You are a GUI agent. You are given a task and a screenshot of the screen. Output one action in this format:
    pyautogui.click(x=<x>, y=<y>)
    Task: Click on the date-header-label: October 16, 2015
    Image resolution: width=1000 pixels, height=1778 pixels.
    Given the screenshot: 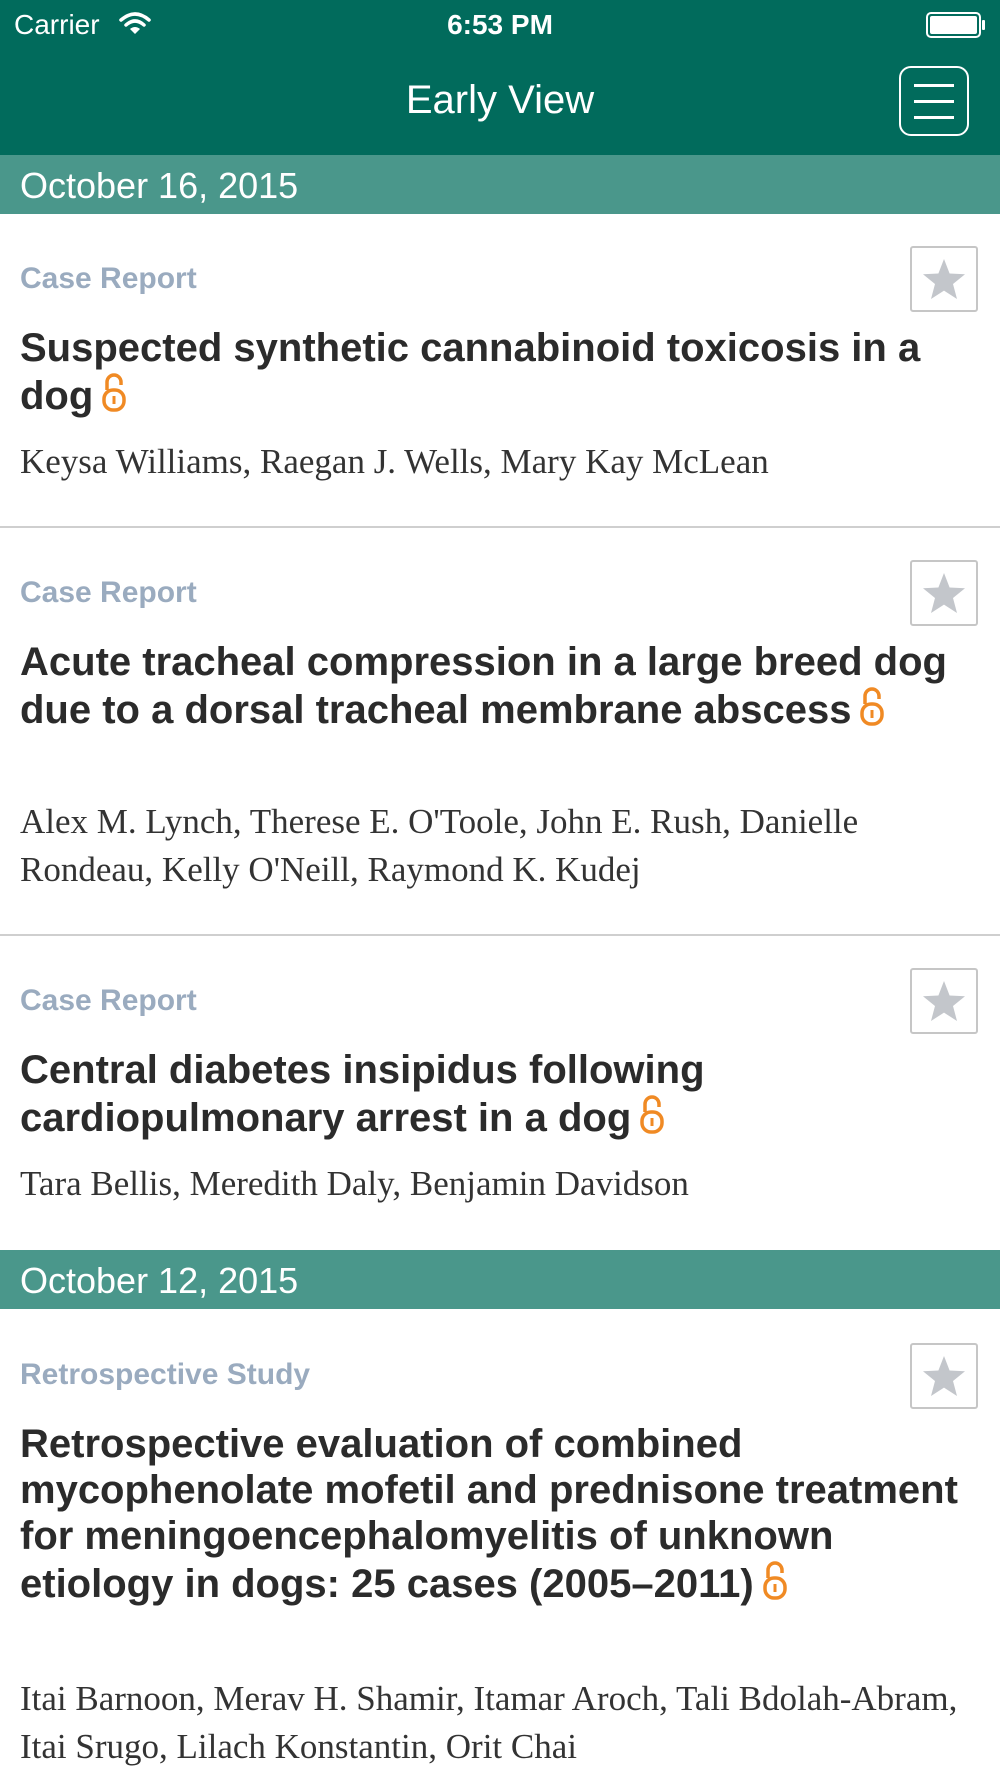 What is the action you would take?
    pyautogui.click(x=159, y=185)
    